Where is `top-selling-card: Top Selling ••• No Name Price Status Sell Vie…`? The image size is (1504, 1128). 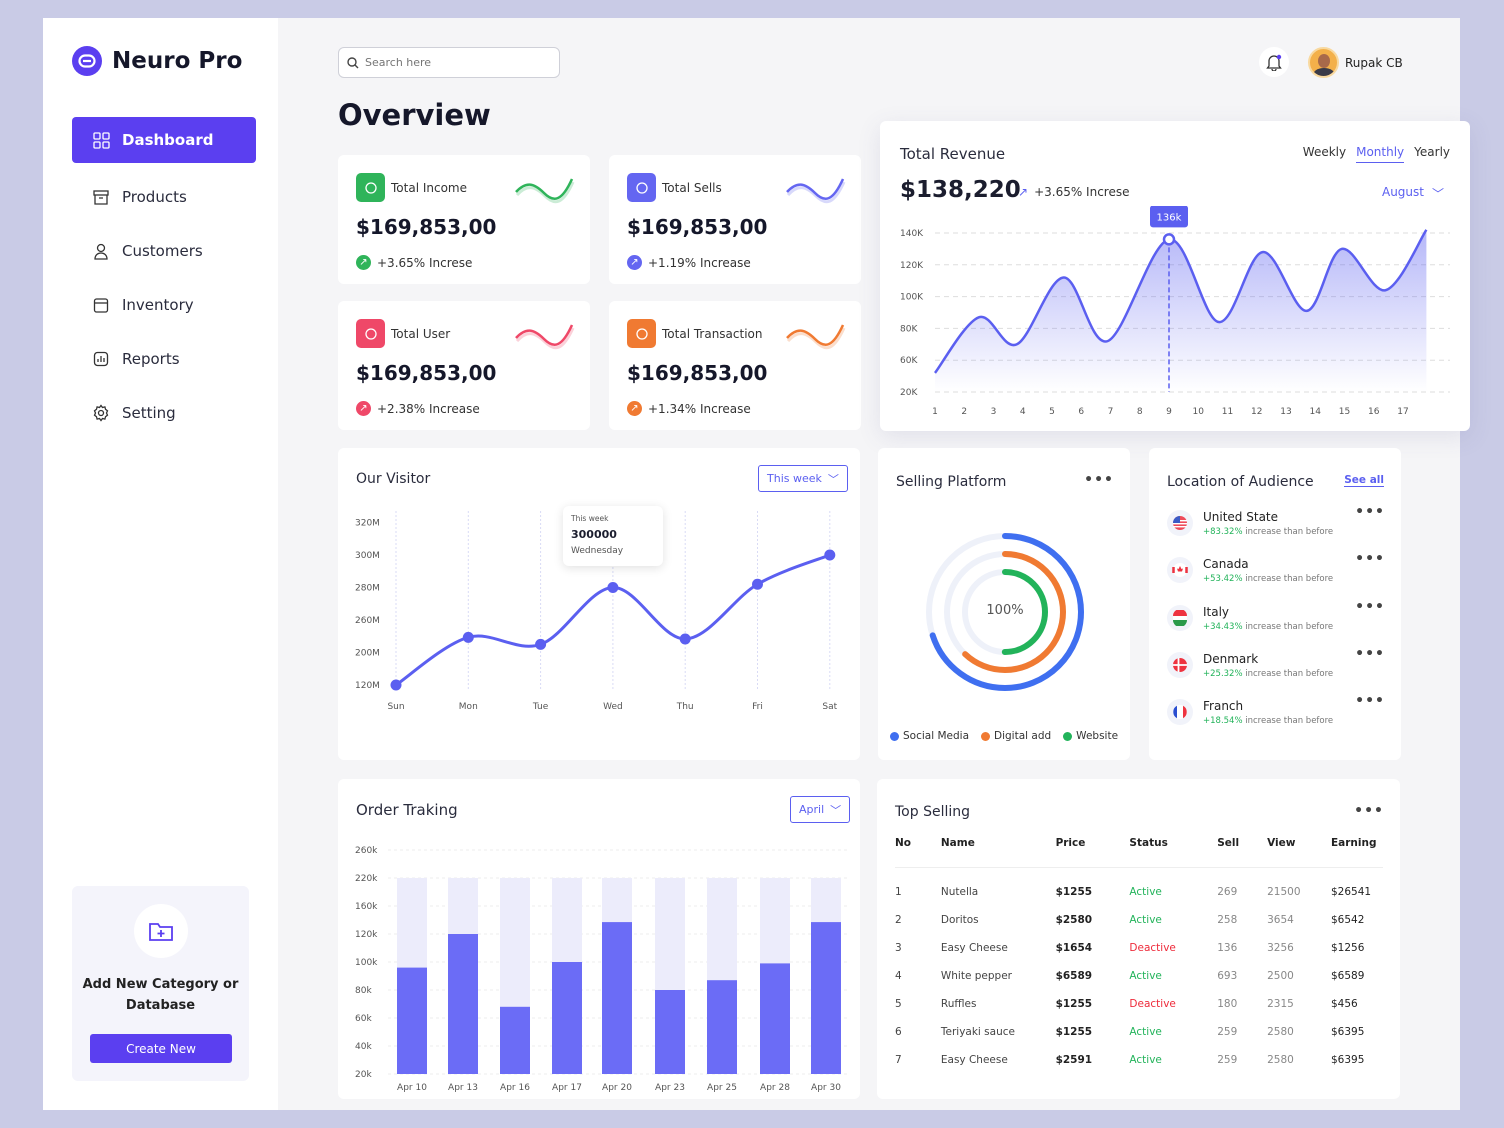 top-selling-card: Top Selling ••• No Name Price Status Sell Vie… is located at coordinates (1138, 939).